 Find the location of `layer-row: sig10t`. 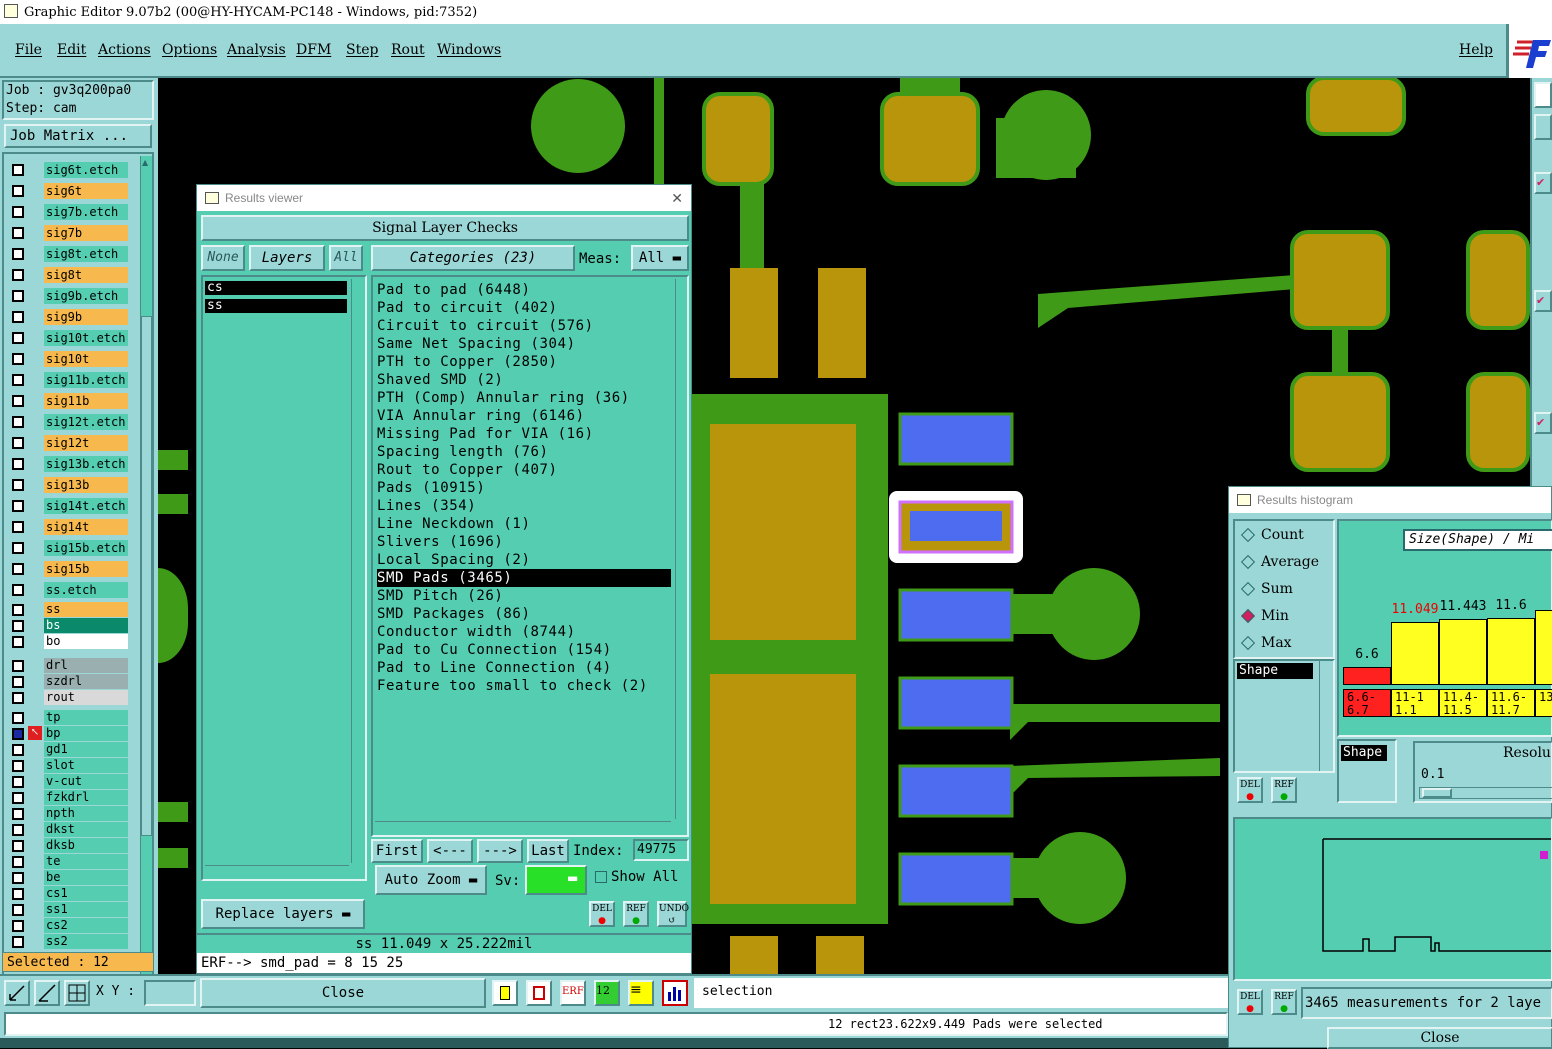

layer-row: sig10t is located at coordinates (70, 359).